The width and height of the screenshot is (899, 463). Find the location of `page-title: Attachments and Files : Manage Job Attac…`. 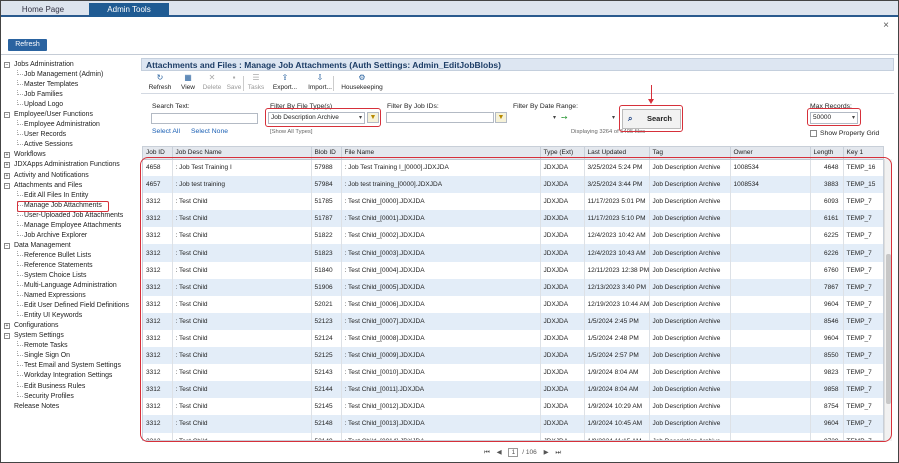

page-title: Attachments and Files : Manage Job Attac… is located at coordinates (517, 64).